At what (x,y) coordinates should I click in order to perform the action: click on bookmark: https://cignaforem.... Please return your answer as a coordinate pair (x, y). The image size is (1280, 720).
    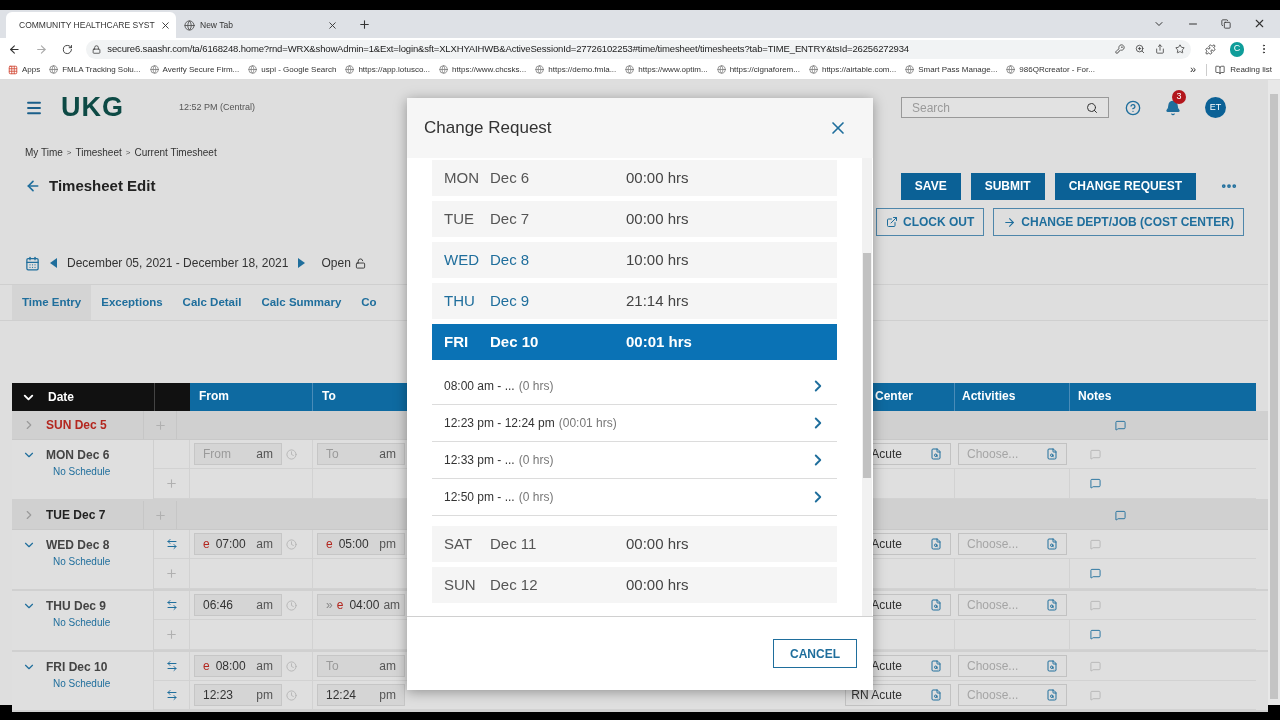
    Looking at the image, I should click on (758, 69).